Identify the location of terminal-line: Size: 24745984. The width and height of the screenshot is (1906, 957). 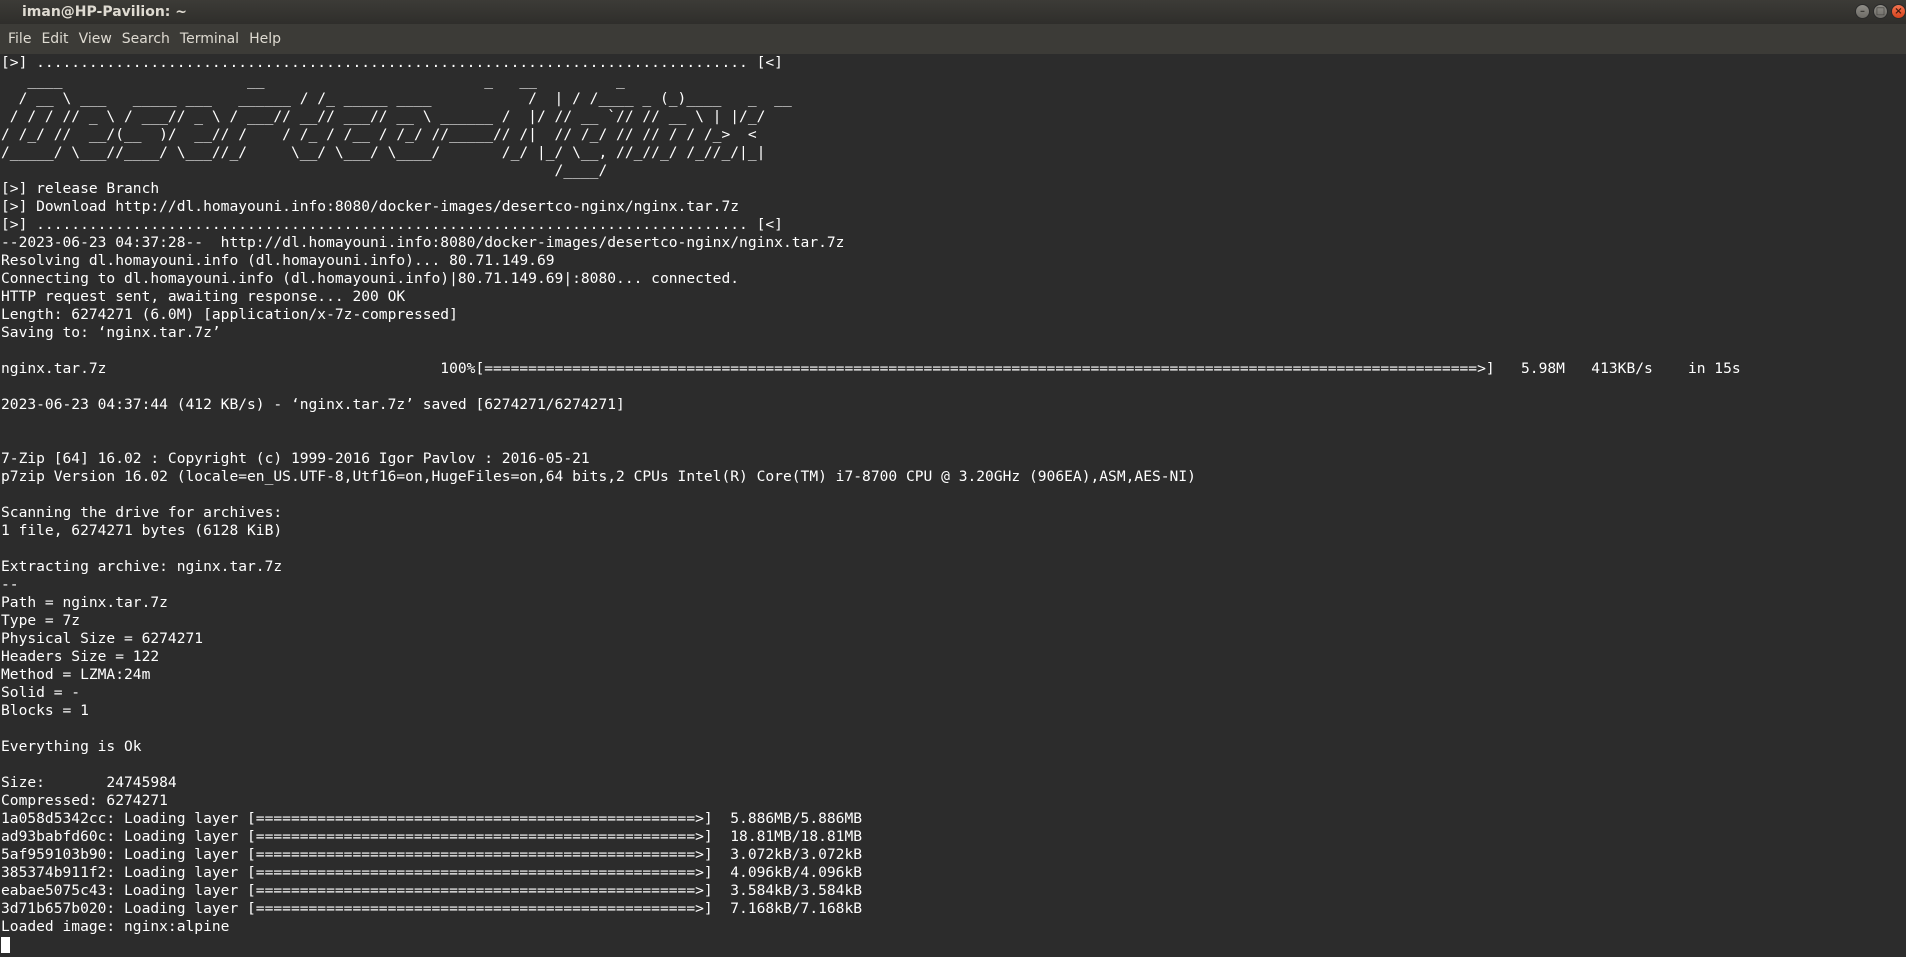
(89, 782).